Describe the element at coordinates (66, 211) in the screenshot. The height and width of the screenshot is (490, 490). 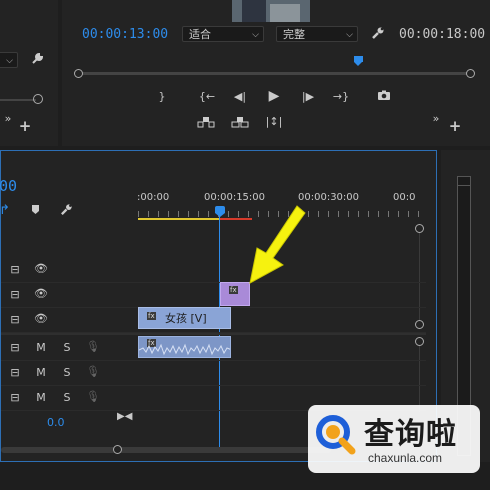
I see `timeline-settings-wrench-icon` at that location.